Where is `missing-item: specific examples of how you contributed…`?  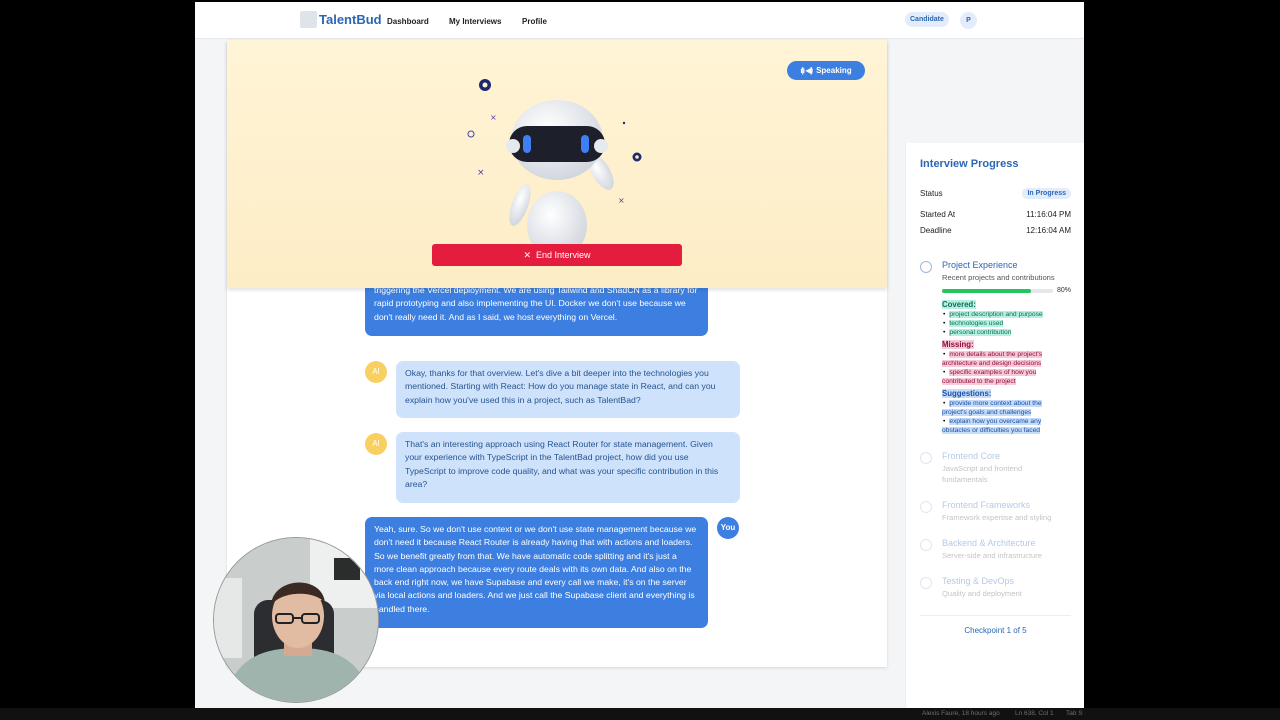
missing-item: specific examples of how you contributed… is located at coordinates (1001, 377).